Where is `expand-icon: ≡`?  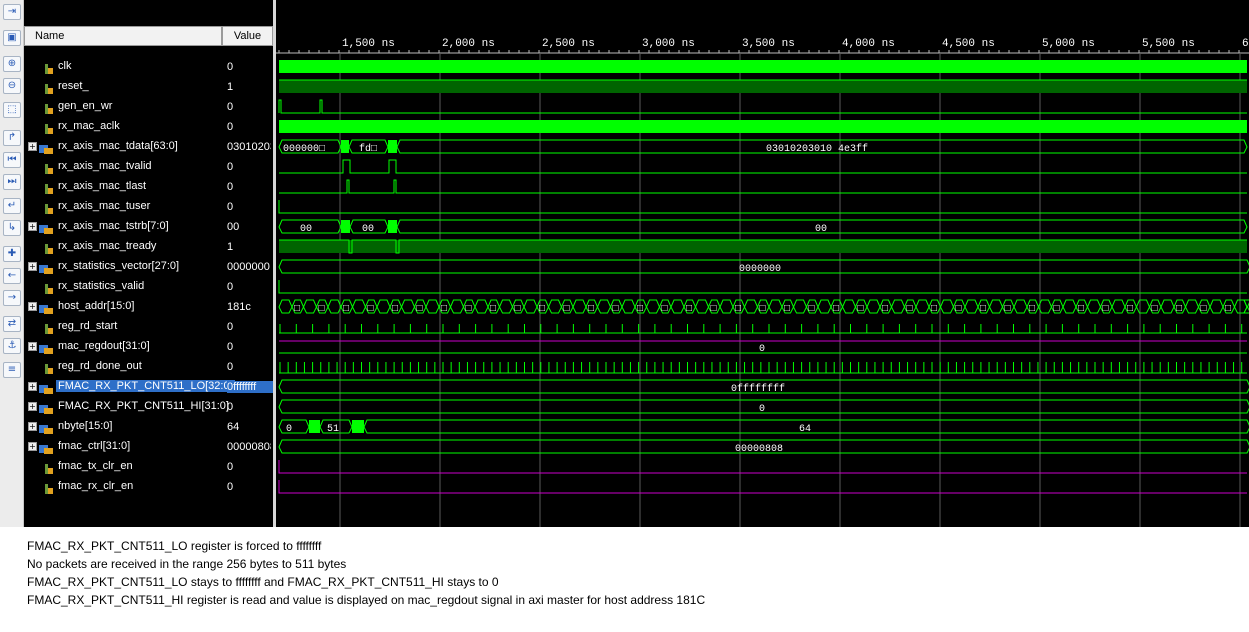 expand-icon: ≡ is located at coordinates (12, 370).